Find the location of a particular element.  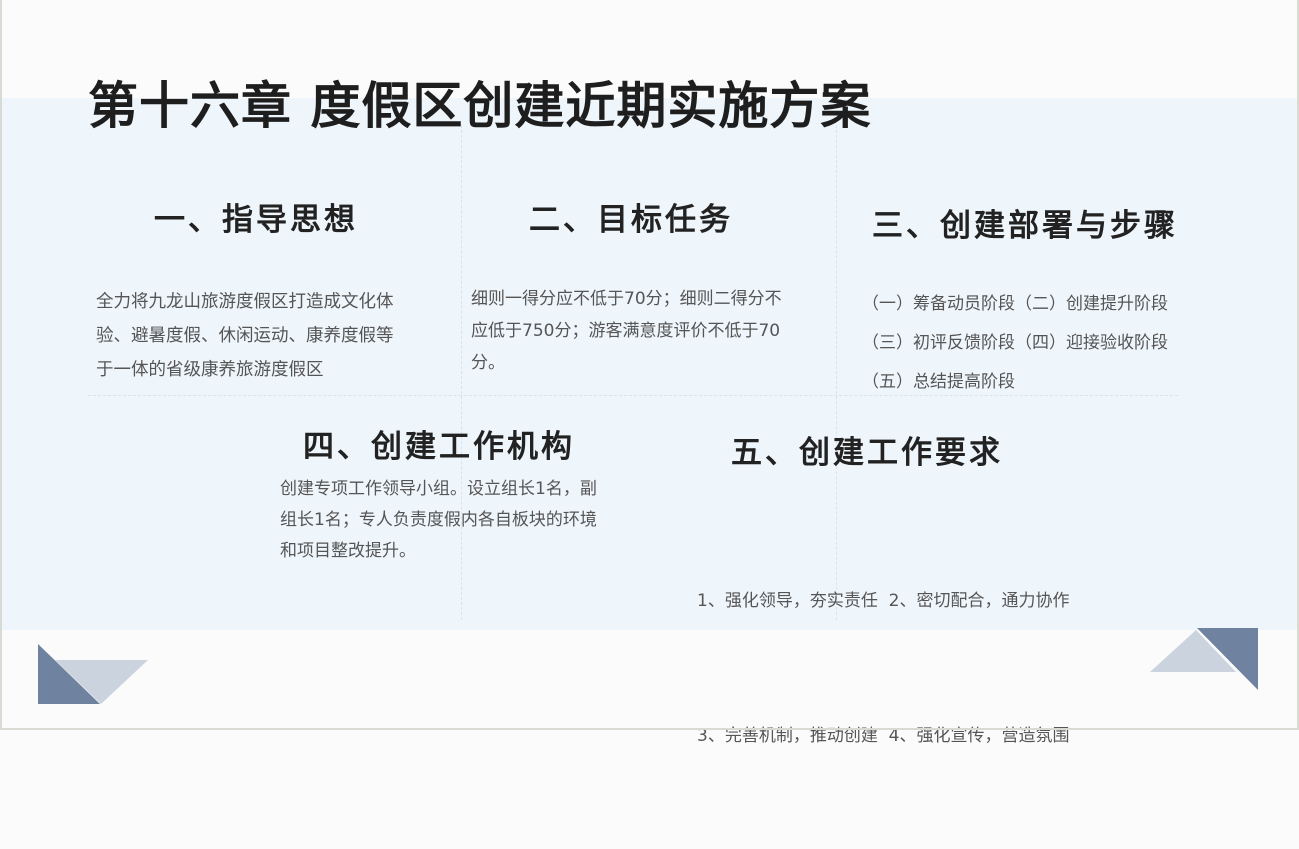

slide-border is located at coordinates (1, 365).